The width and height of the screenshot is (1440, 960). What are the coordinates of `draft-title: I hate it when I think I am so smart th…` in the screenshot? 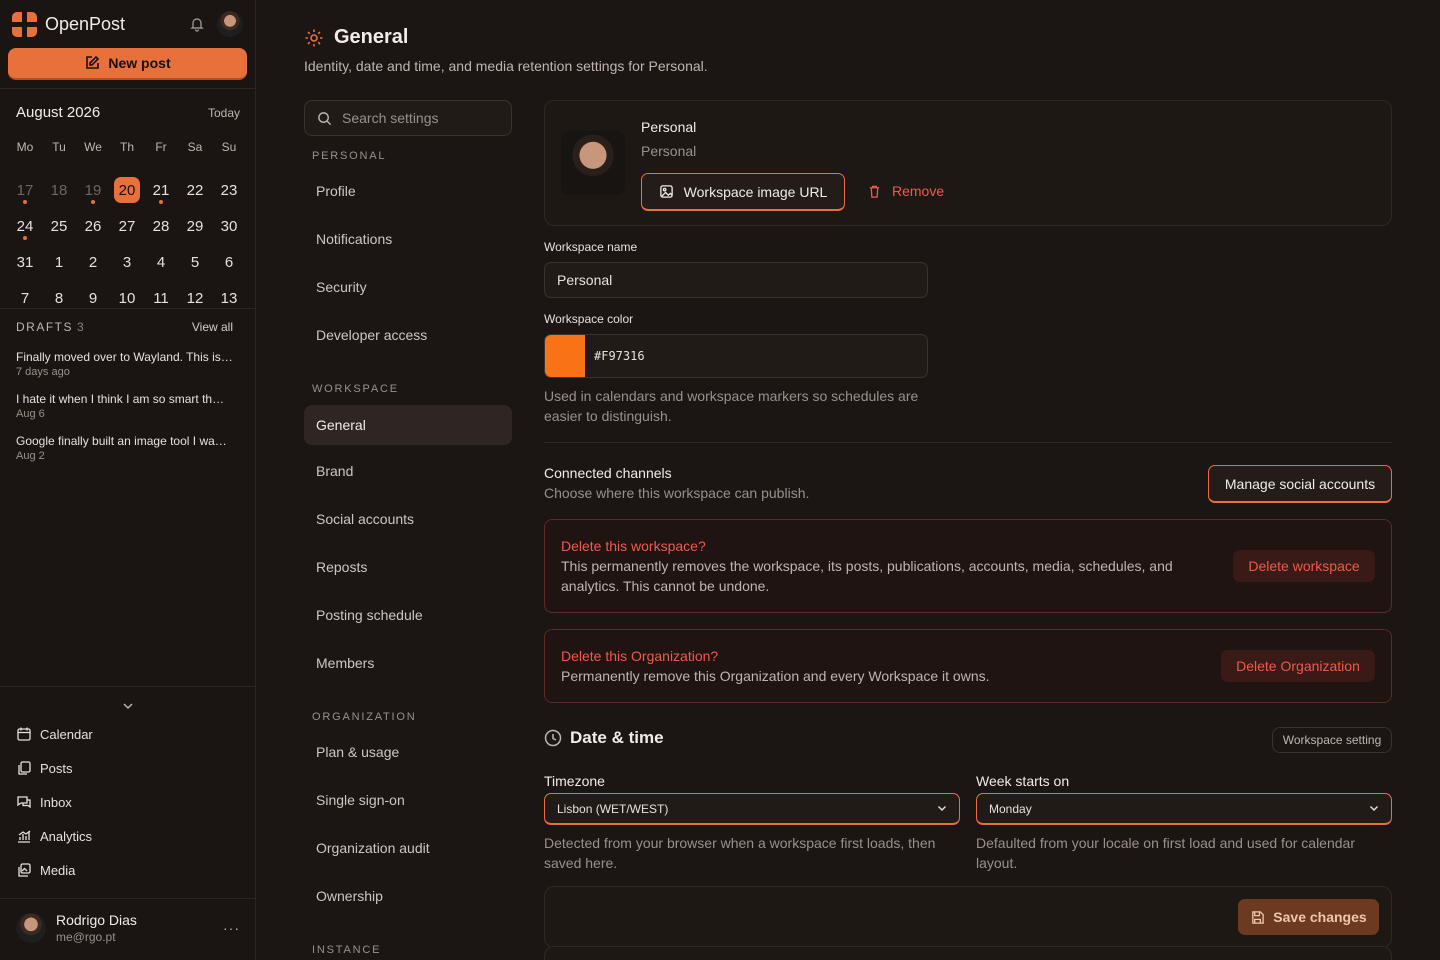 It's located at (120, 399).